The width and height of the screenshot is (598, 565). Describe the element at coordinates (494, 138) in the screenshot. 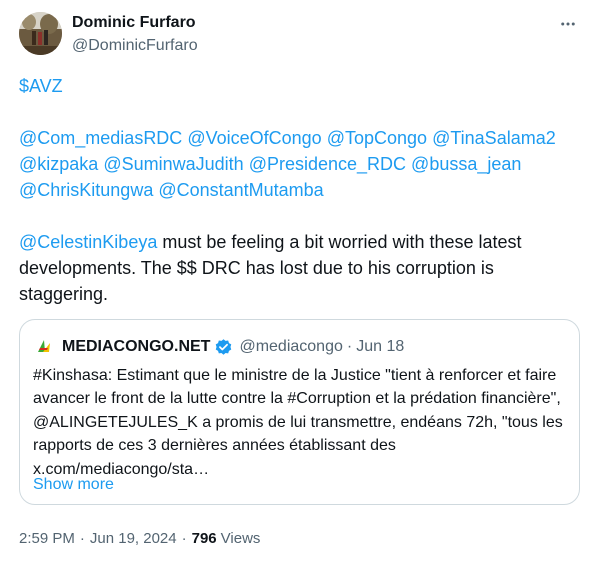

I see `mention-link: @TinaSalama2` at that location.